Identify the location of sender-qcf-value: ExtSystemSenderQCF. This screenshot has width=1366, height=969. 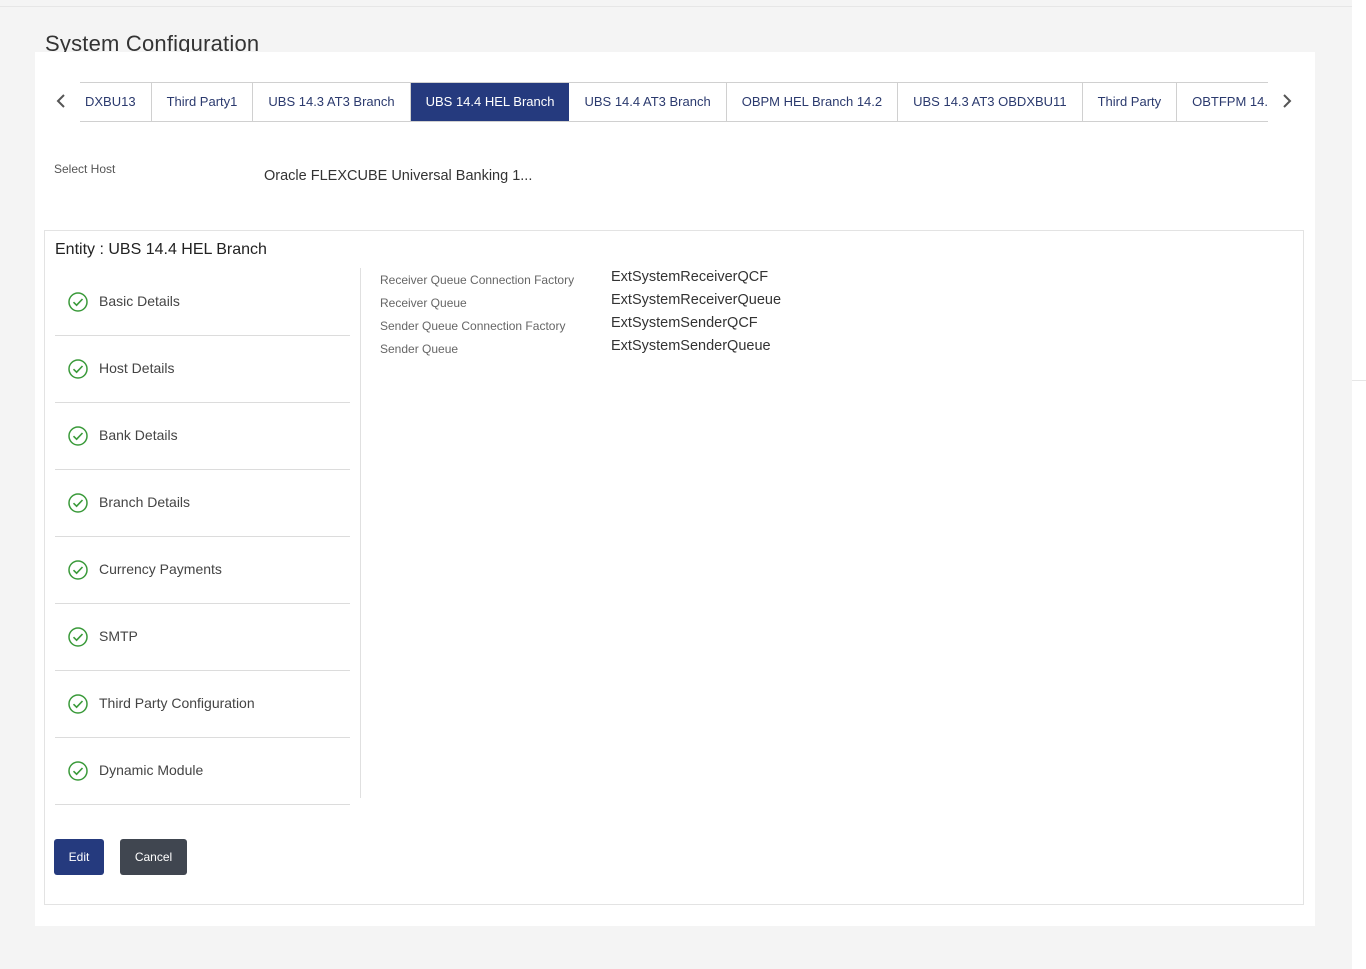
(684, 323).